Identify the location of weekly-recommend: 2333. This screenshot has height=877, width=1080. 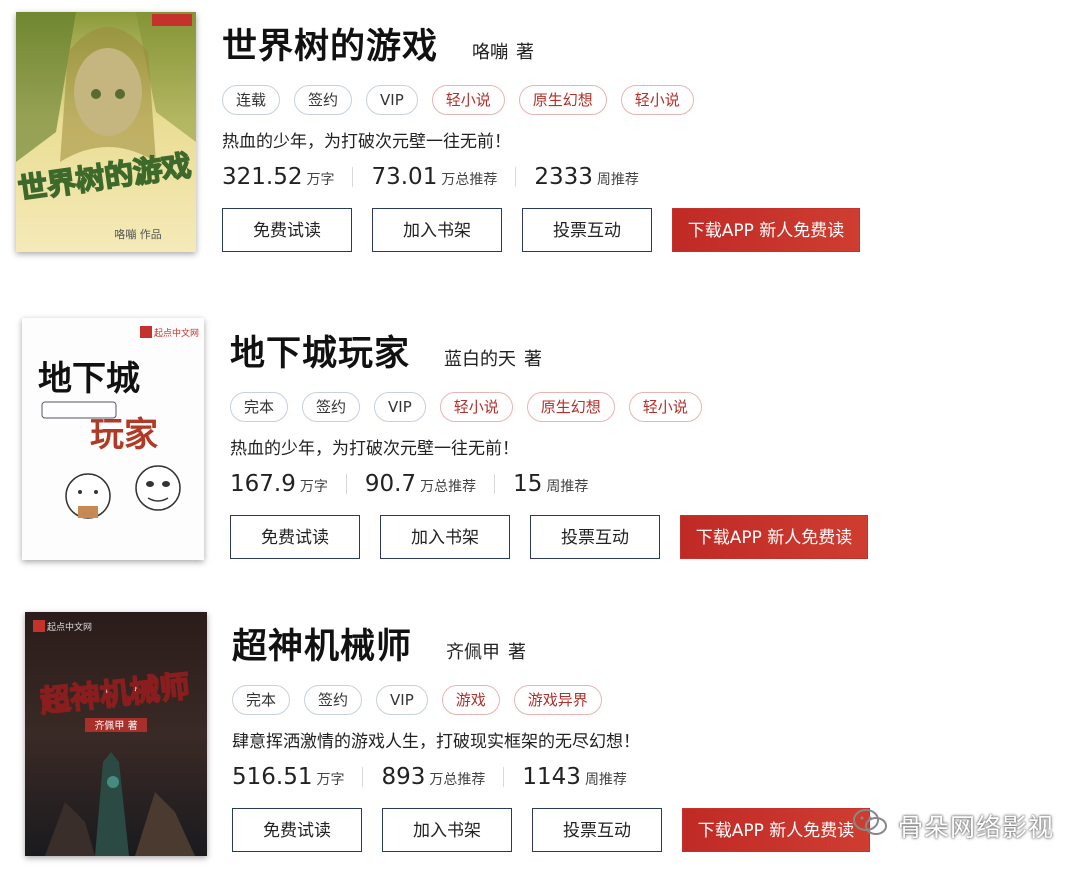
(563, 177).